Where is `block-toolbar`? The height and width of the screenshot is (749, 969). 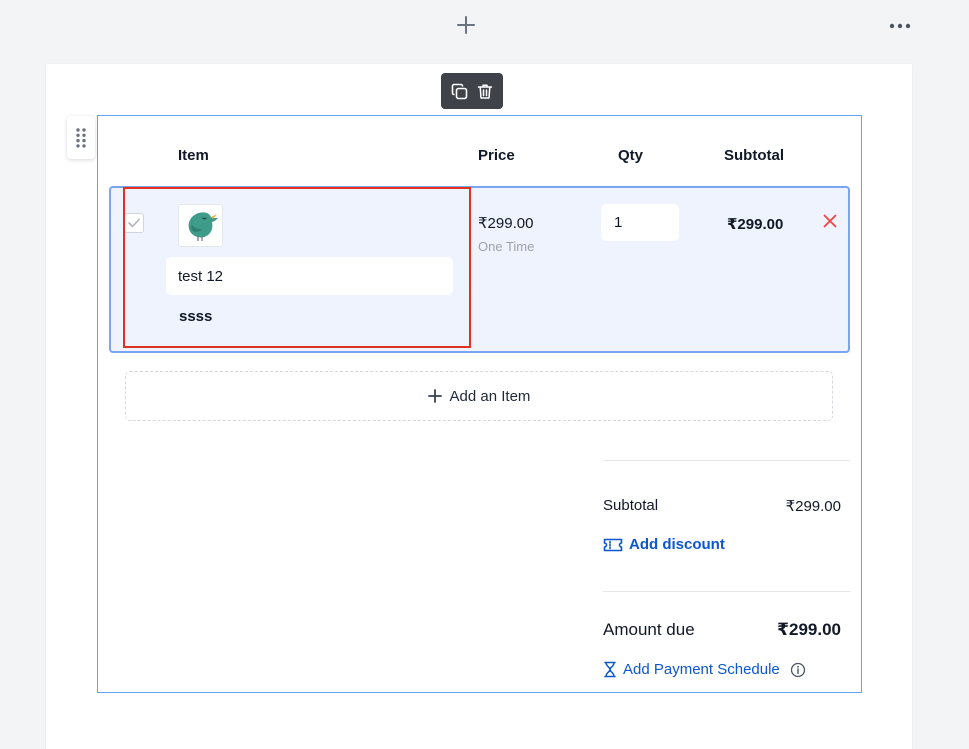
block-toolbar is located at coordinates (472, 91).